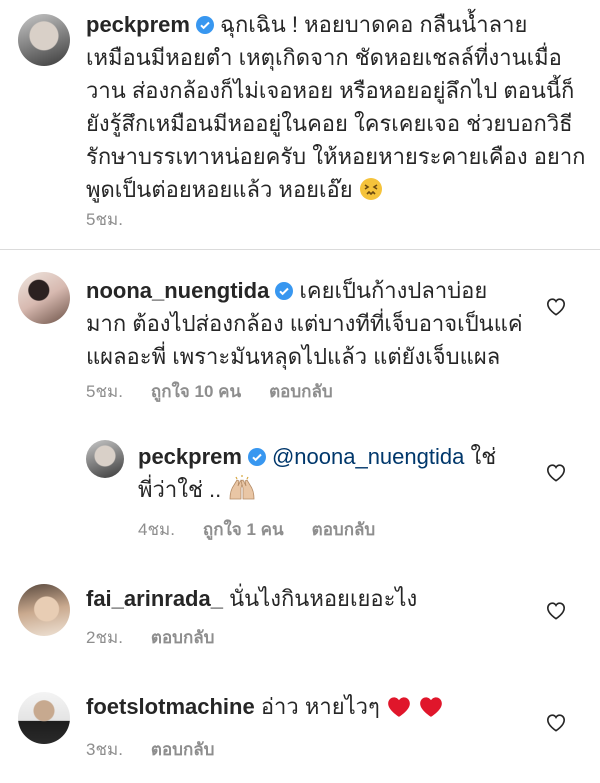 This screenshot has height=783, width=600. What do you see at coordinates (104, 749) in the screenshot?
I see `comment-time: 3ชม.` at bounding box center [104, 749].